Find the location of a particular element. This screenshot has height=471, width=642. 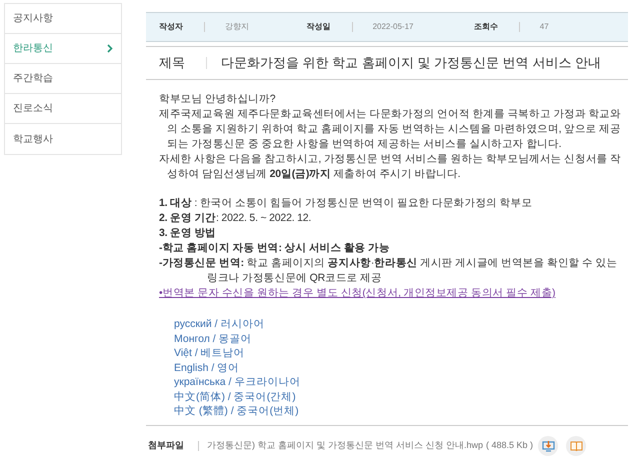

language-link: English / 영어 is located at coordinates (207, 367).